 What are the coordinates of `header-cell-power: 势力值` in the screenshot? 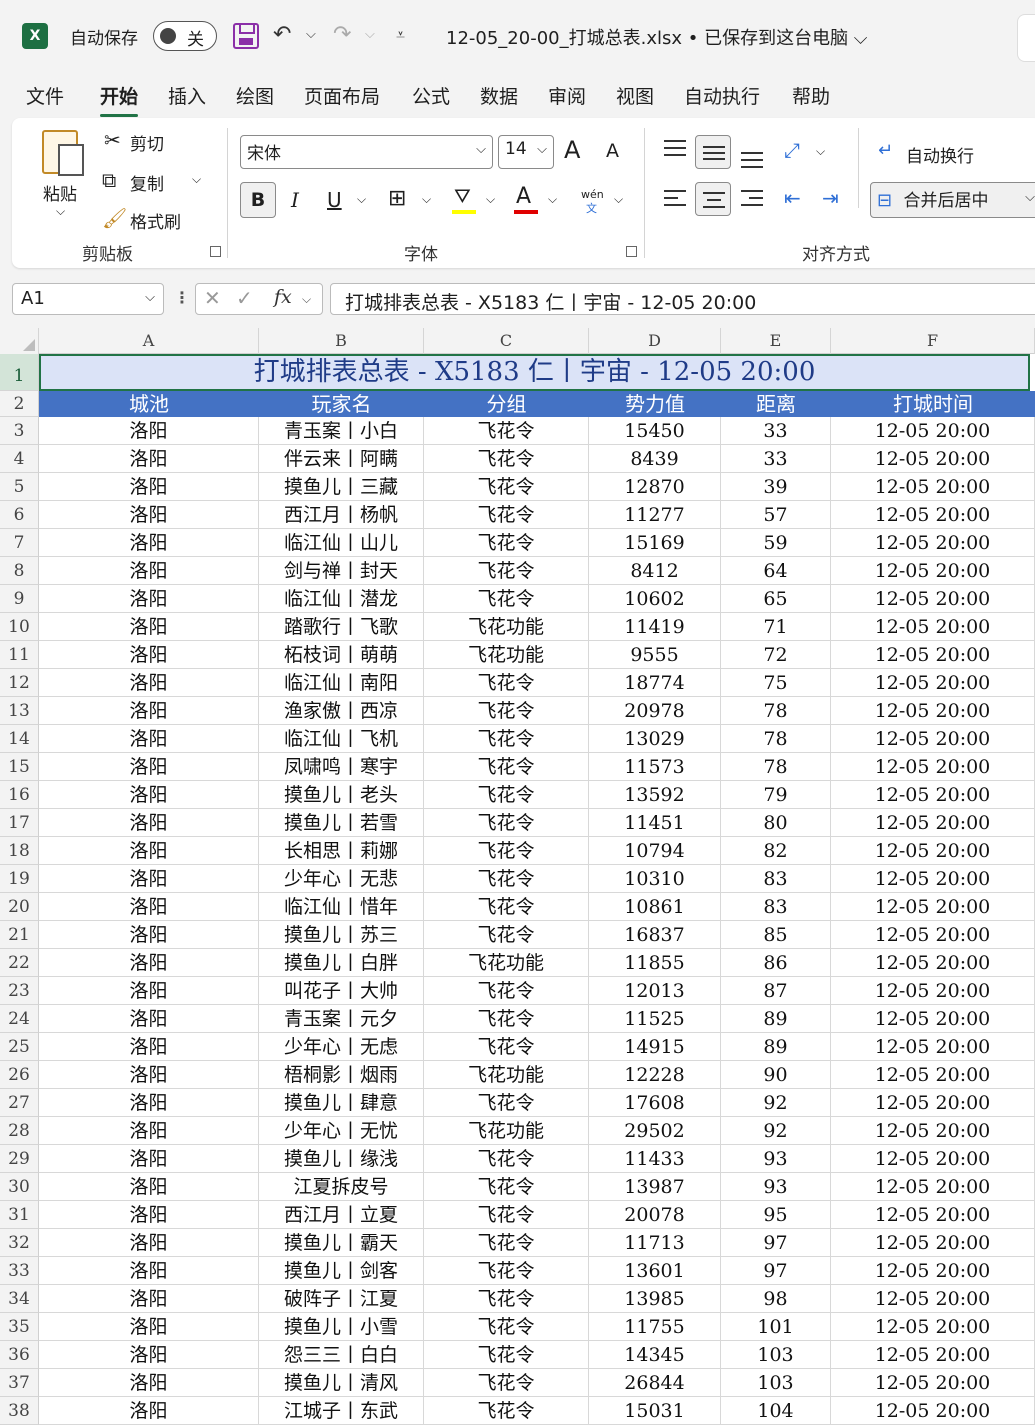 It's located at (655, 404).